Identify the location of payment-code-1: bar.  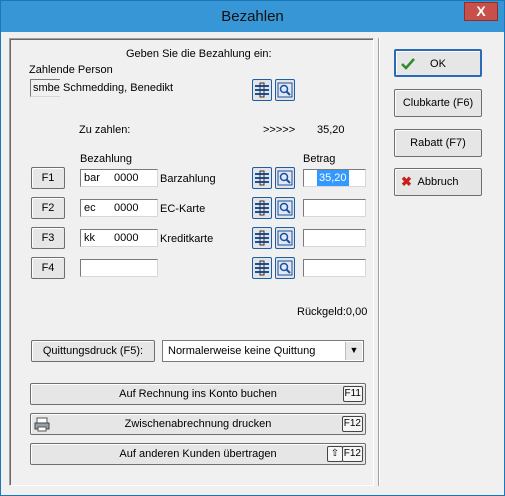
(92, 178).